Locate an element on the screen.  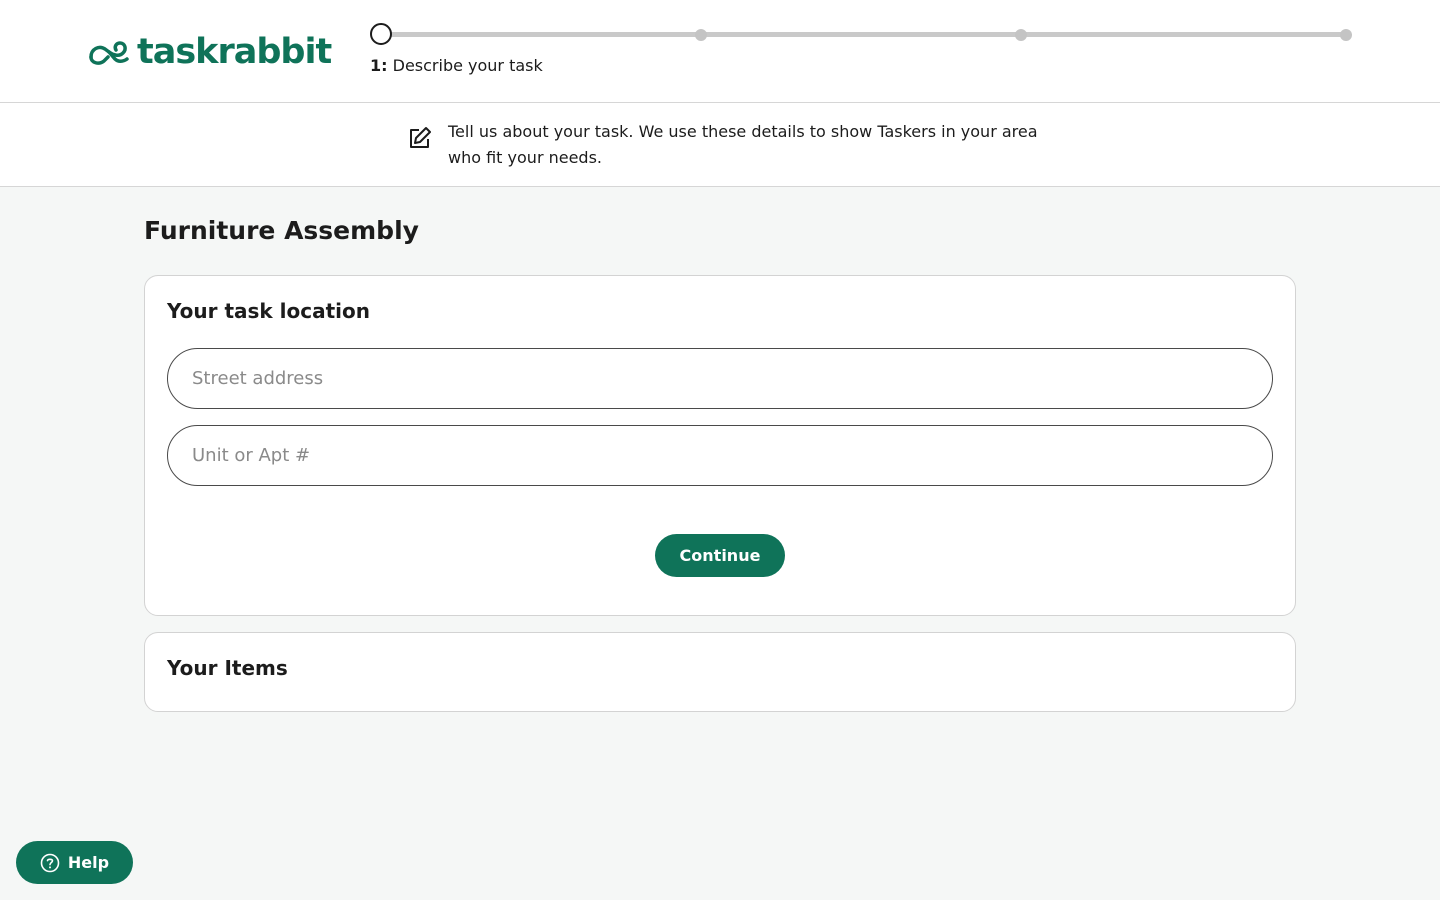
rabbit-logo-icon is located at coordinates (109, 53).